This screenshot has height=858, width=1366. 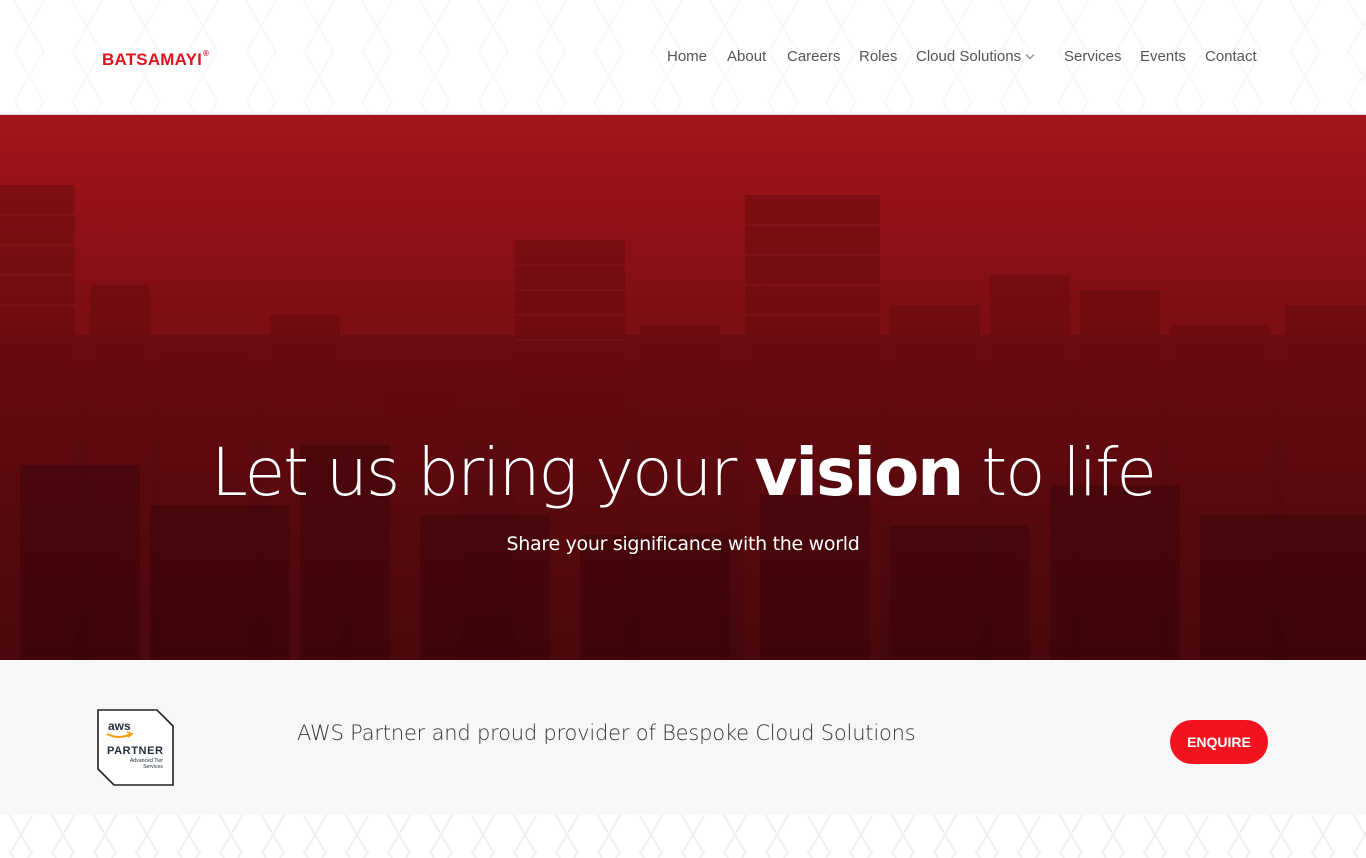 I want to click on nav-item-events: Events, so click(x=1163, y=57).